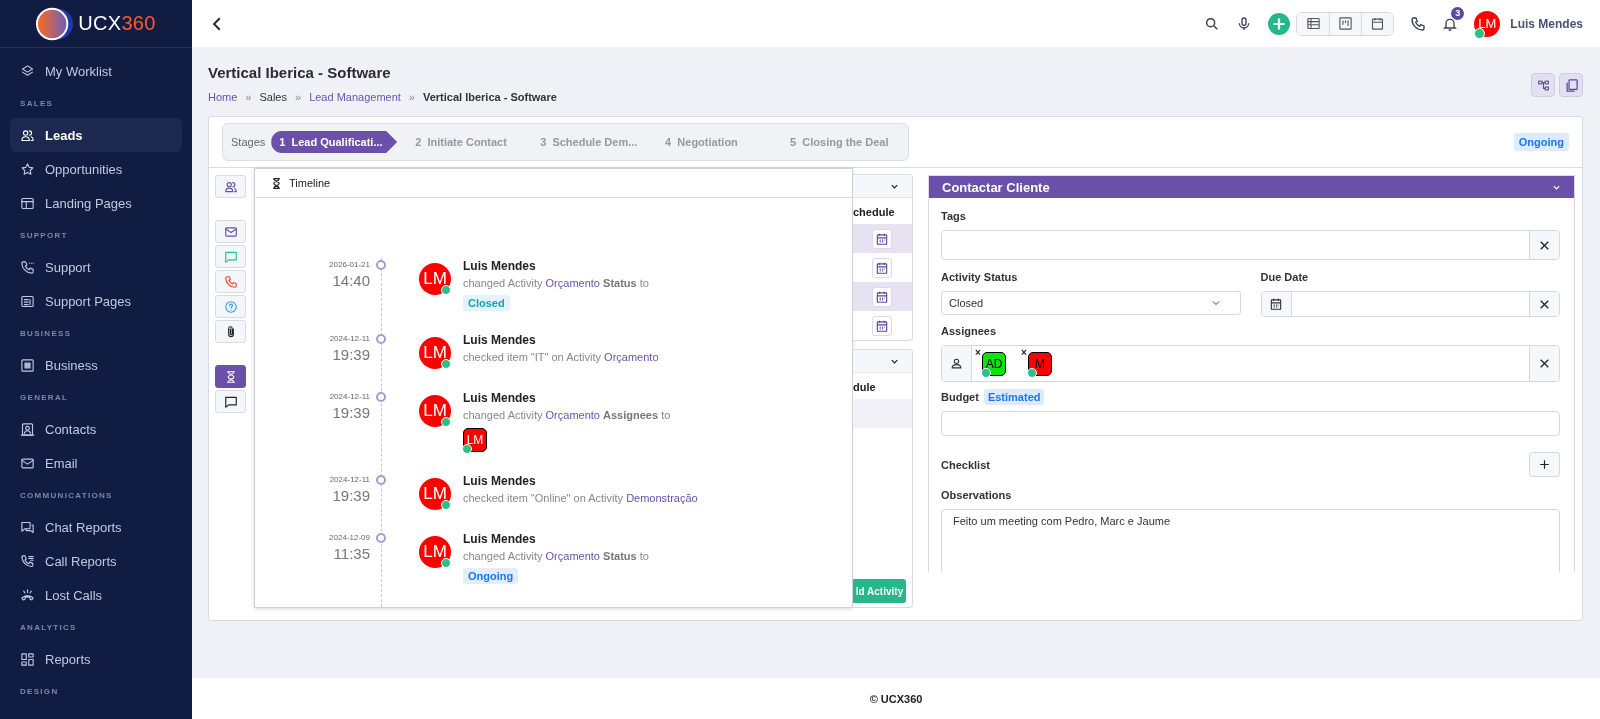  I want to click on sidebar-item: Reports, so click(96, 659).